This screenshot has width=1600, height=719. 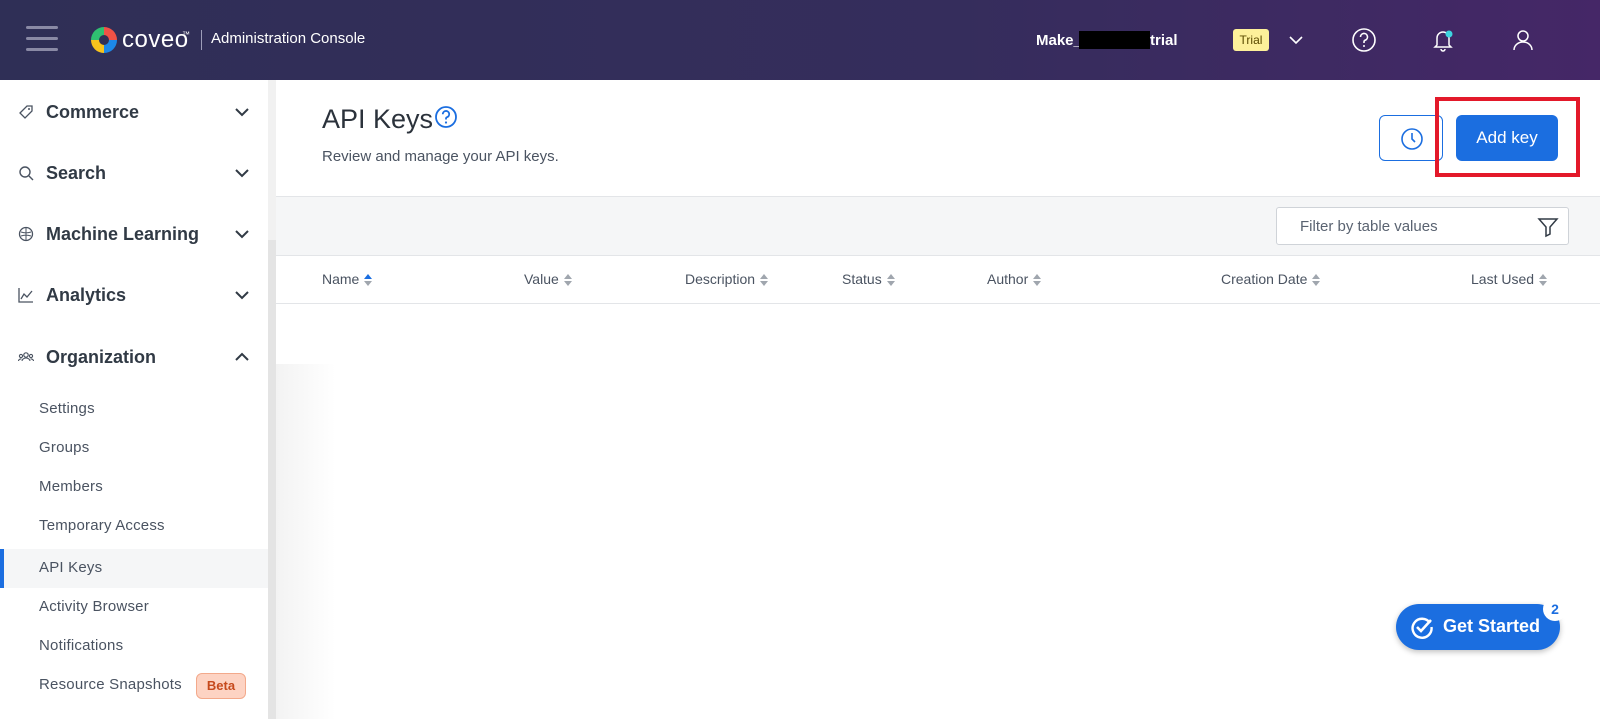 What do you see at coordinates (134, 173) in the screenshot?
I see `sidebar-section-search: Search` at bounding box center [134, 173].